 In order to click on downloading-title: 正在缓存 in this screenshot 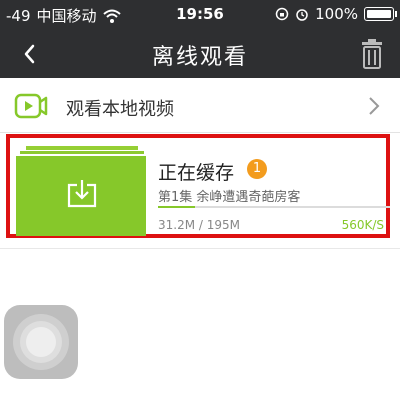, I will do `click(196, 173)`.